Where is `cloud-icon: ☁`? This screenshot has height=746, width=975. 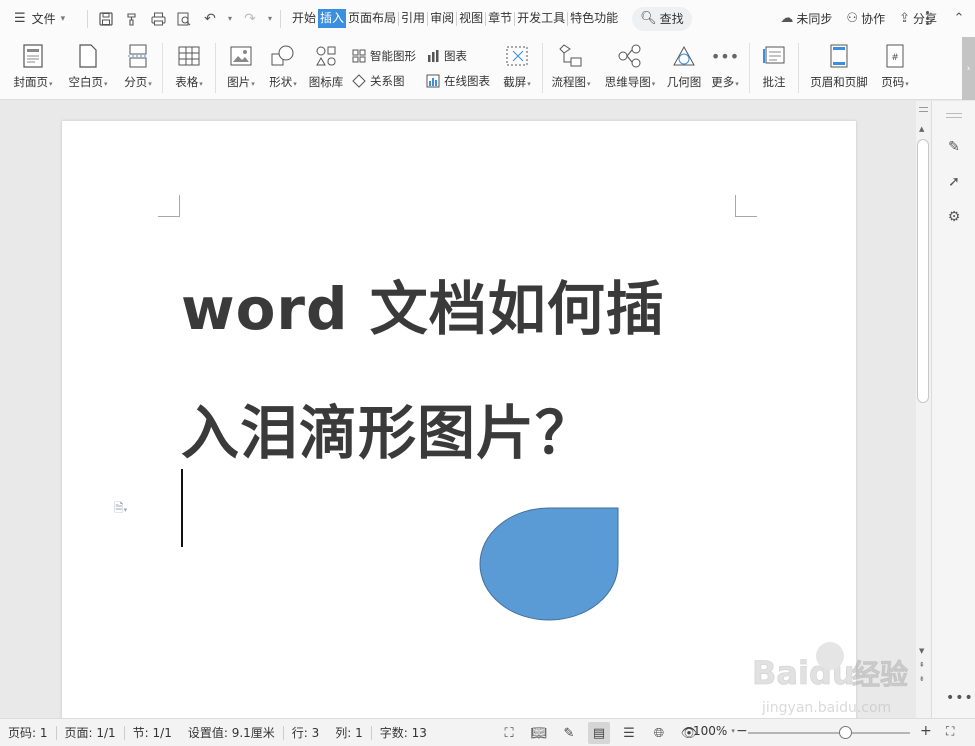
cloud-icon: ☁ is located at coordinates (787, 18).